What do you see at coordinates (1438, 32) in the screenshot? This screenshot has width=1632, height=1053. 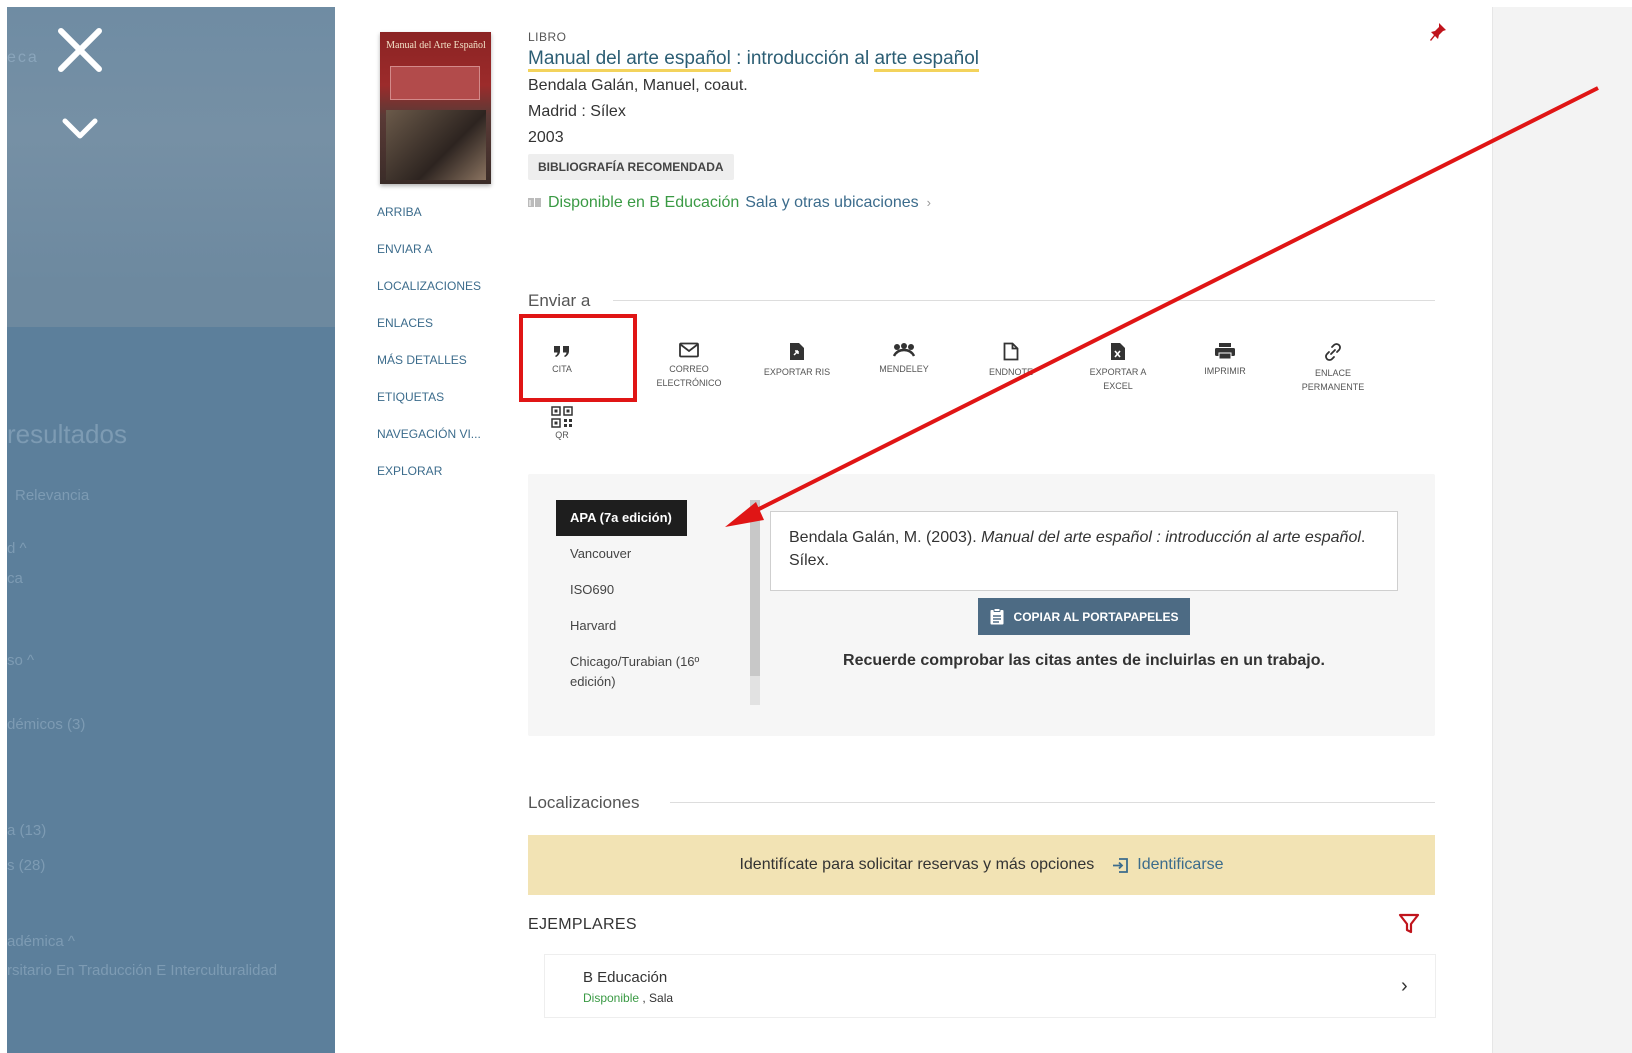 I see `pin-icon` at bounding box center [1438, 32].